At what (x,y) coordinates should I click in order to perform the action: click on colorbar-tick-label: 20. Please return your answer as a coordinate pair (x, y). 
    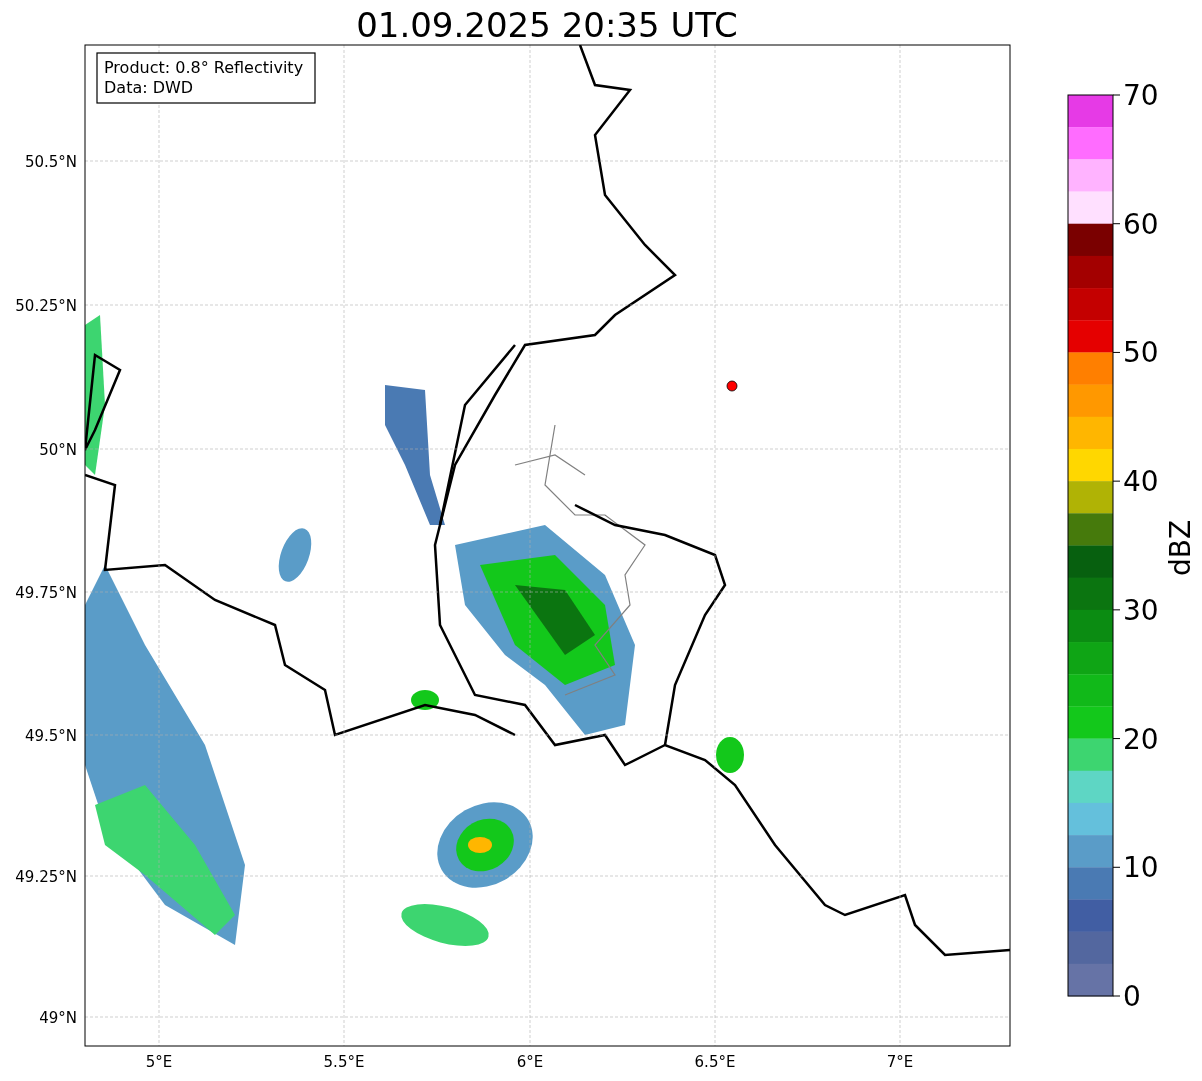
    Looking at the image, I should click on (1141, 739).